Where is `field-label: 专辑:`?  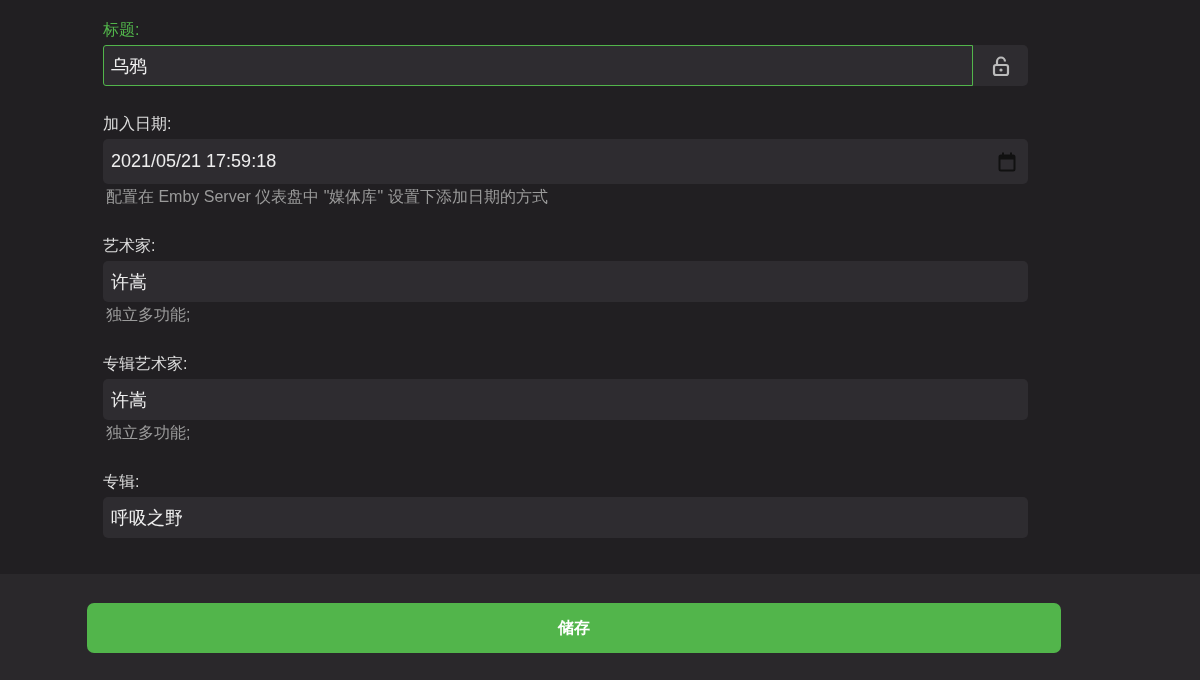
field-label: 专辑: is located at coordinates (122, 482).